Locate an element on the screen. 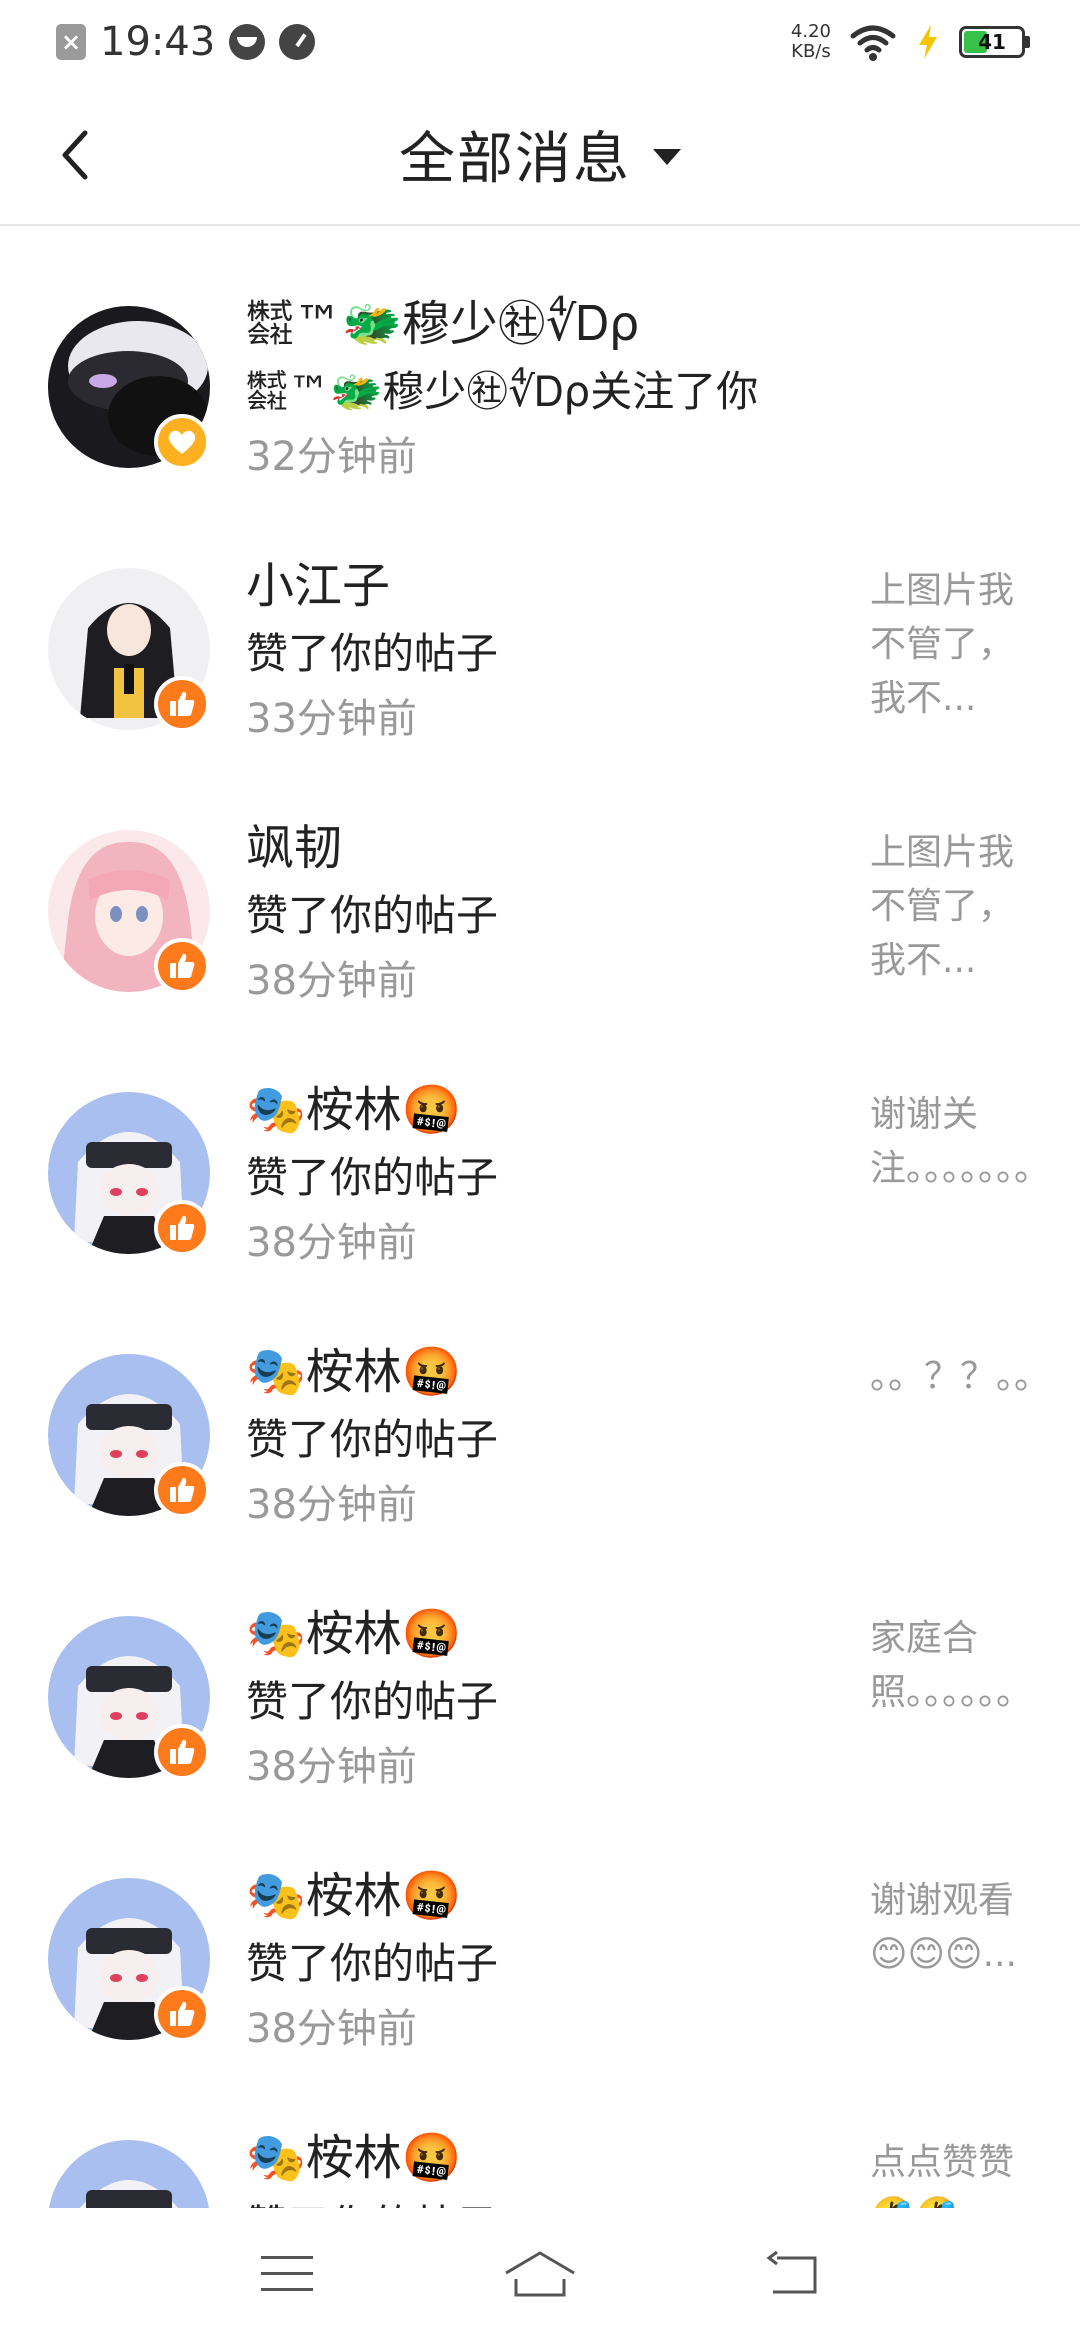 The image size is (1080, 2340). status-right: 4.20 KB/s 41 is located at coordinates (910, 42).